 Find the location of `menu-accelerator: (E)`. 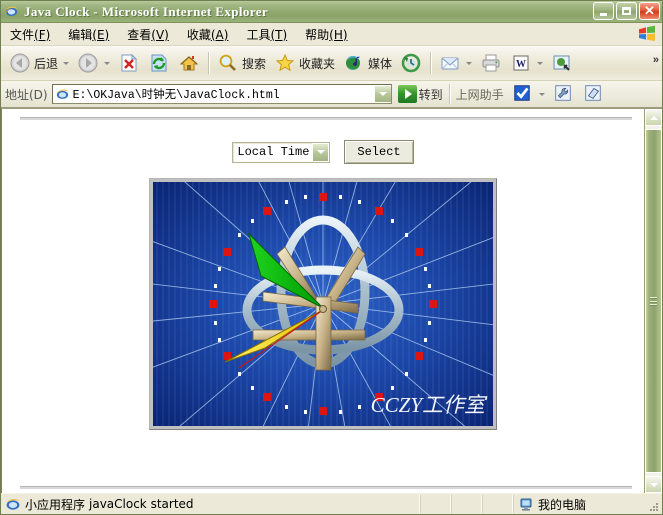

menu-accelerator: (E) is located at coordinates (101, 34).